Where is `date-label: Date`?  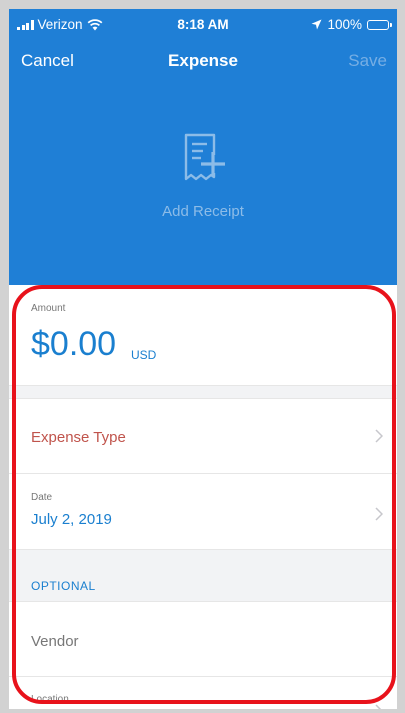
date-label: Date is located at coordinates (42, 497).